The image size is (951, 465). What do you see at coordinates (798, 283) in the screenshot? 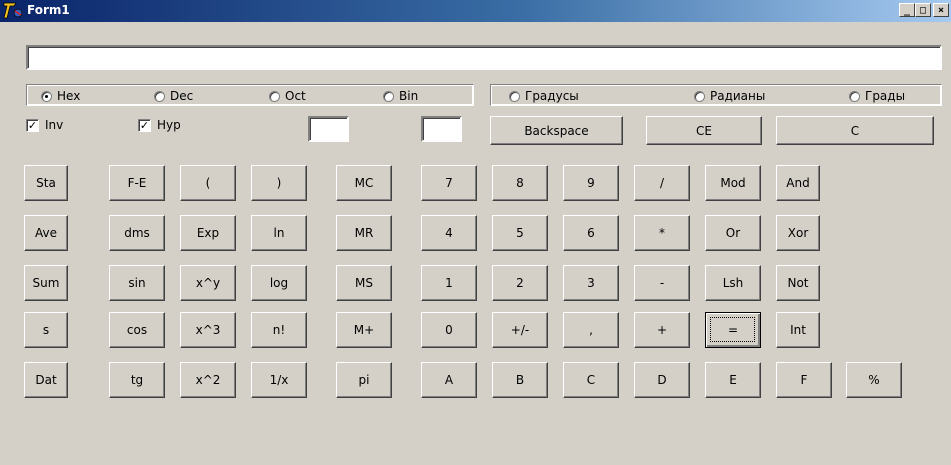
I see `not-button: Not` at bounding box center [798, 283].